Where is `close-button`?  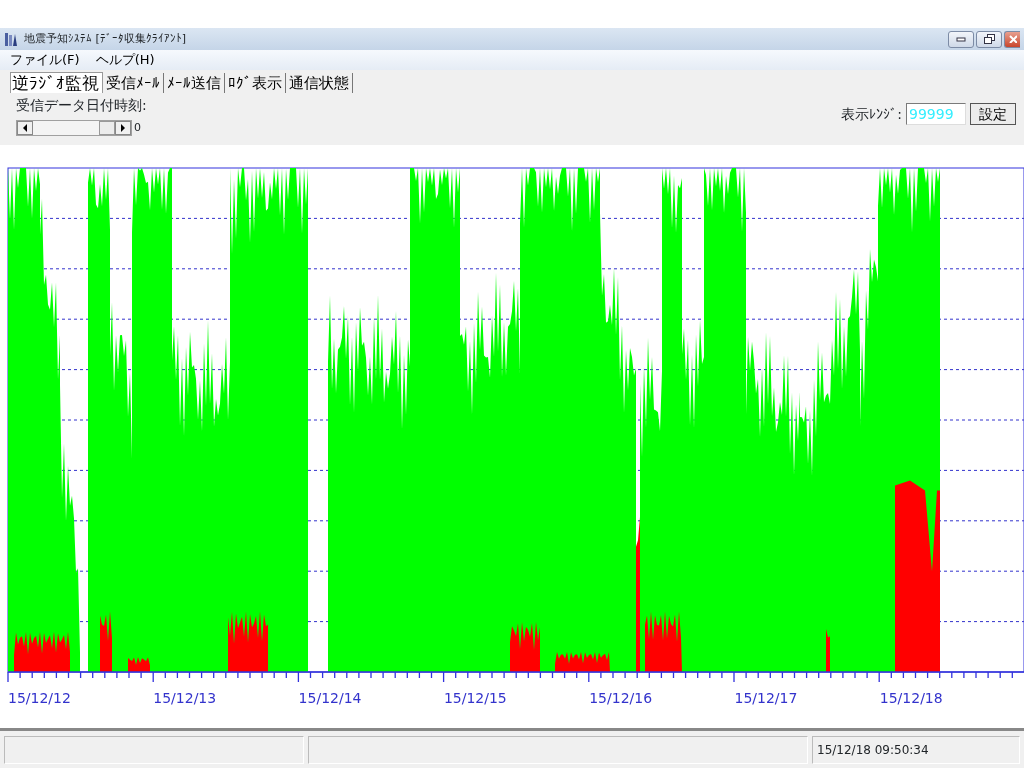 close-button is located at coordinates (1012, 39).